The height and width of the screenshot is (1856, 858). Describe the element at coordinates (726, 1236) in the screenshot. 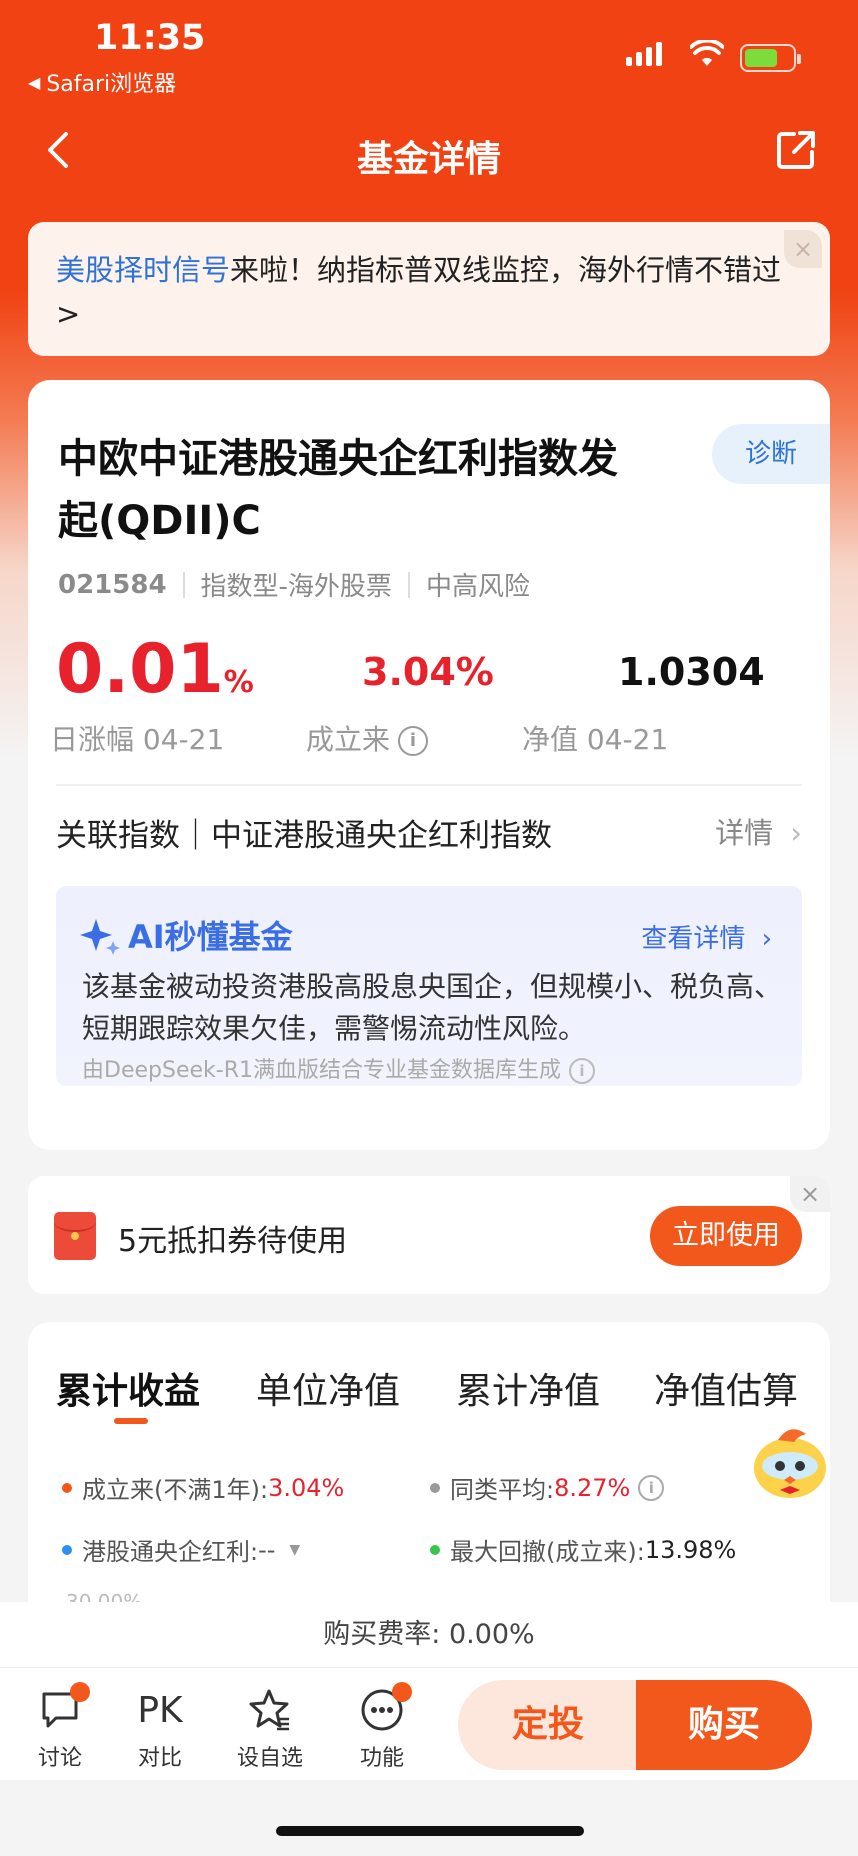

I see `use-coupon-button: 立即使用` at that location.